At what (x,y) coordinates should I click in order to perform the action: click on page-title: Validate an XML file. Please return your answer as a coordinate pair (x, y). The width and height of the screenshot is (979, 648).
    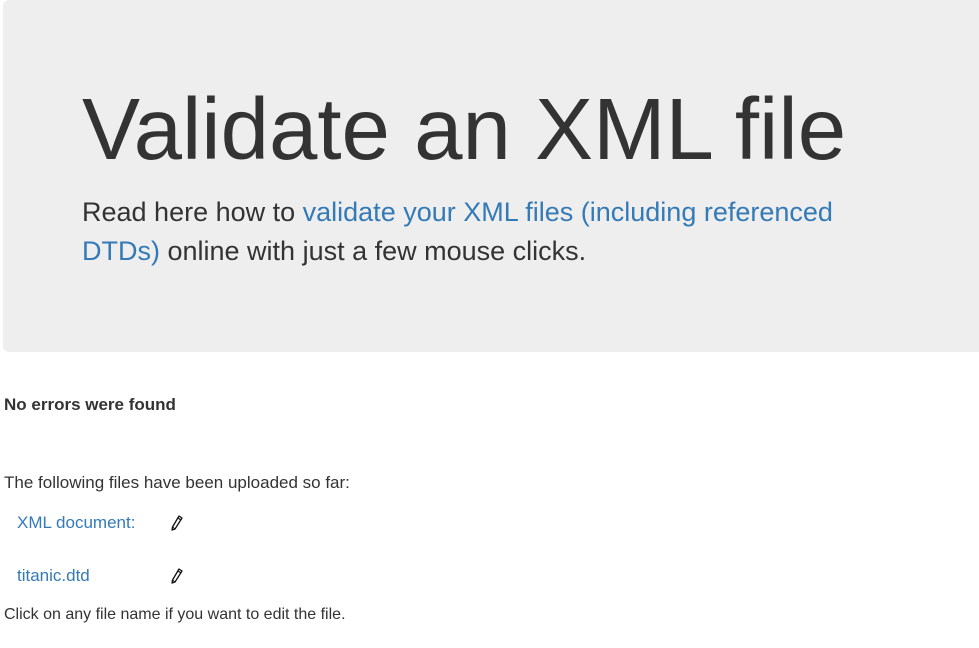
    Looking at the image, I should click on (464, 129).